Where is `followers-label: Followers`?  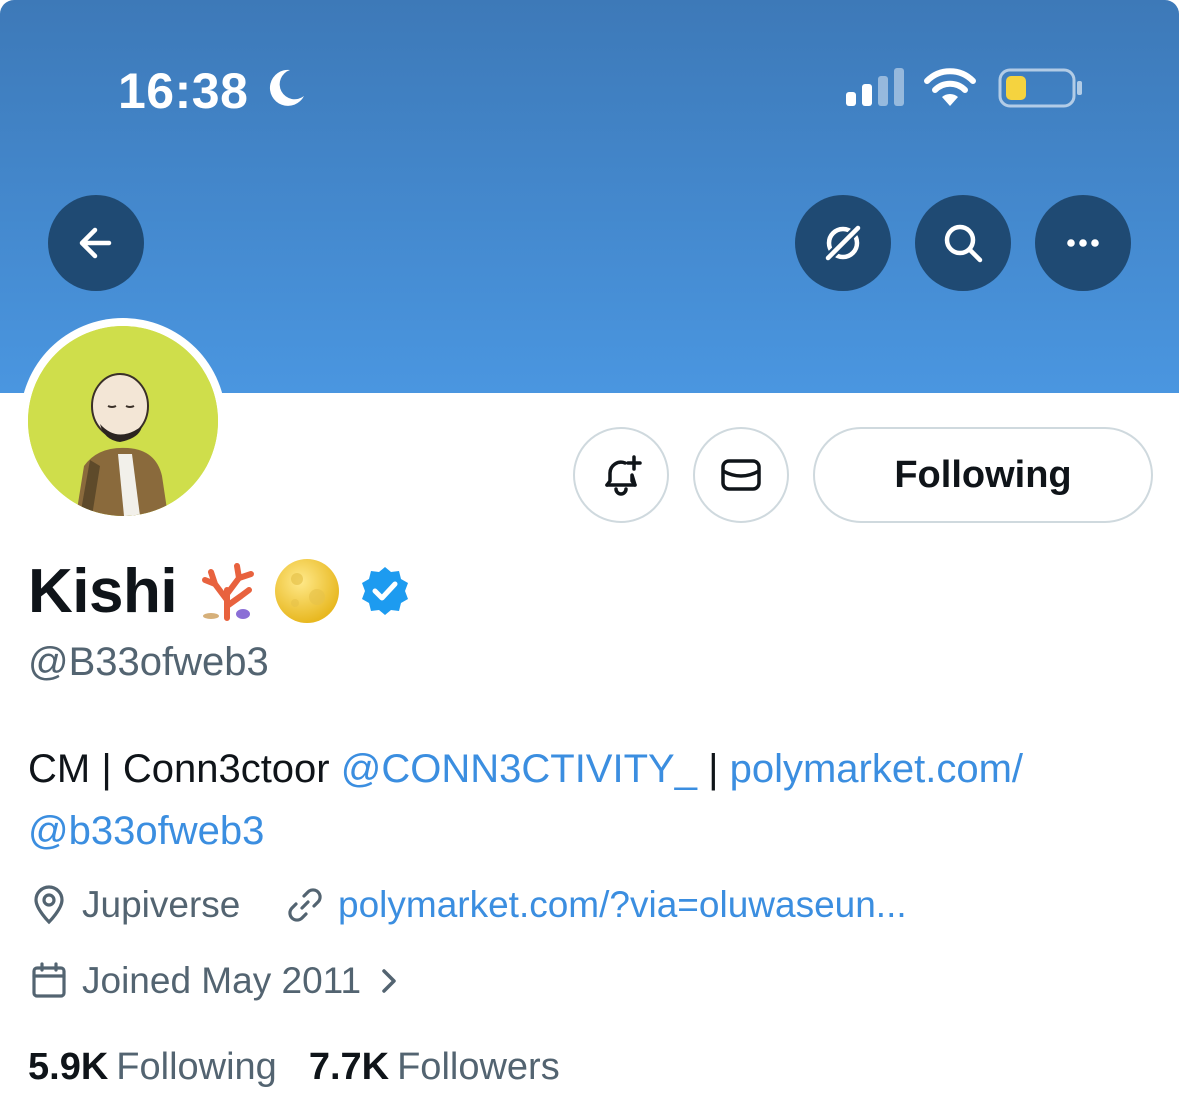
followers-label: Followers is located at coordinates (478, 1067).